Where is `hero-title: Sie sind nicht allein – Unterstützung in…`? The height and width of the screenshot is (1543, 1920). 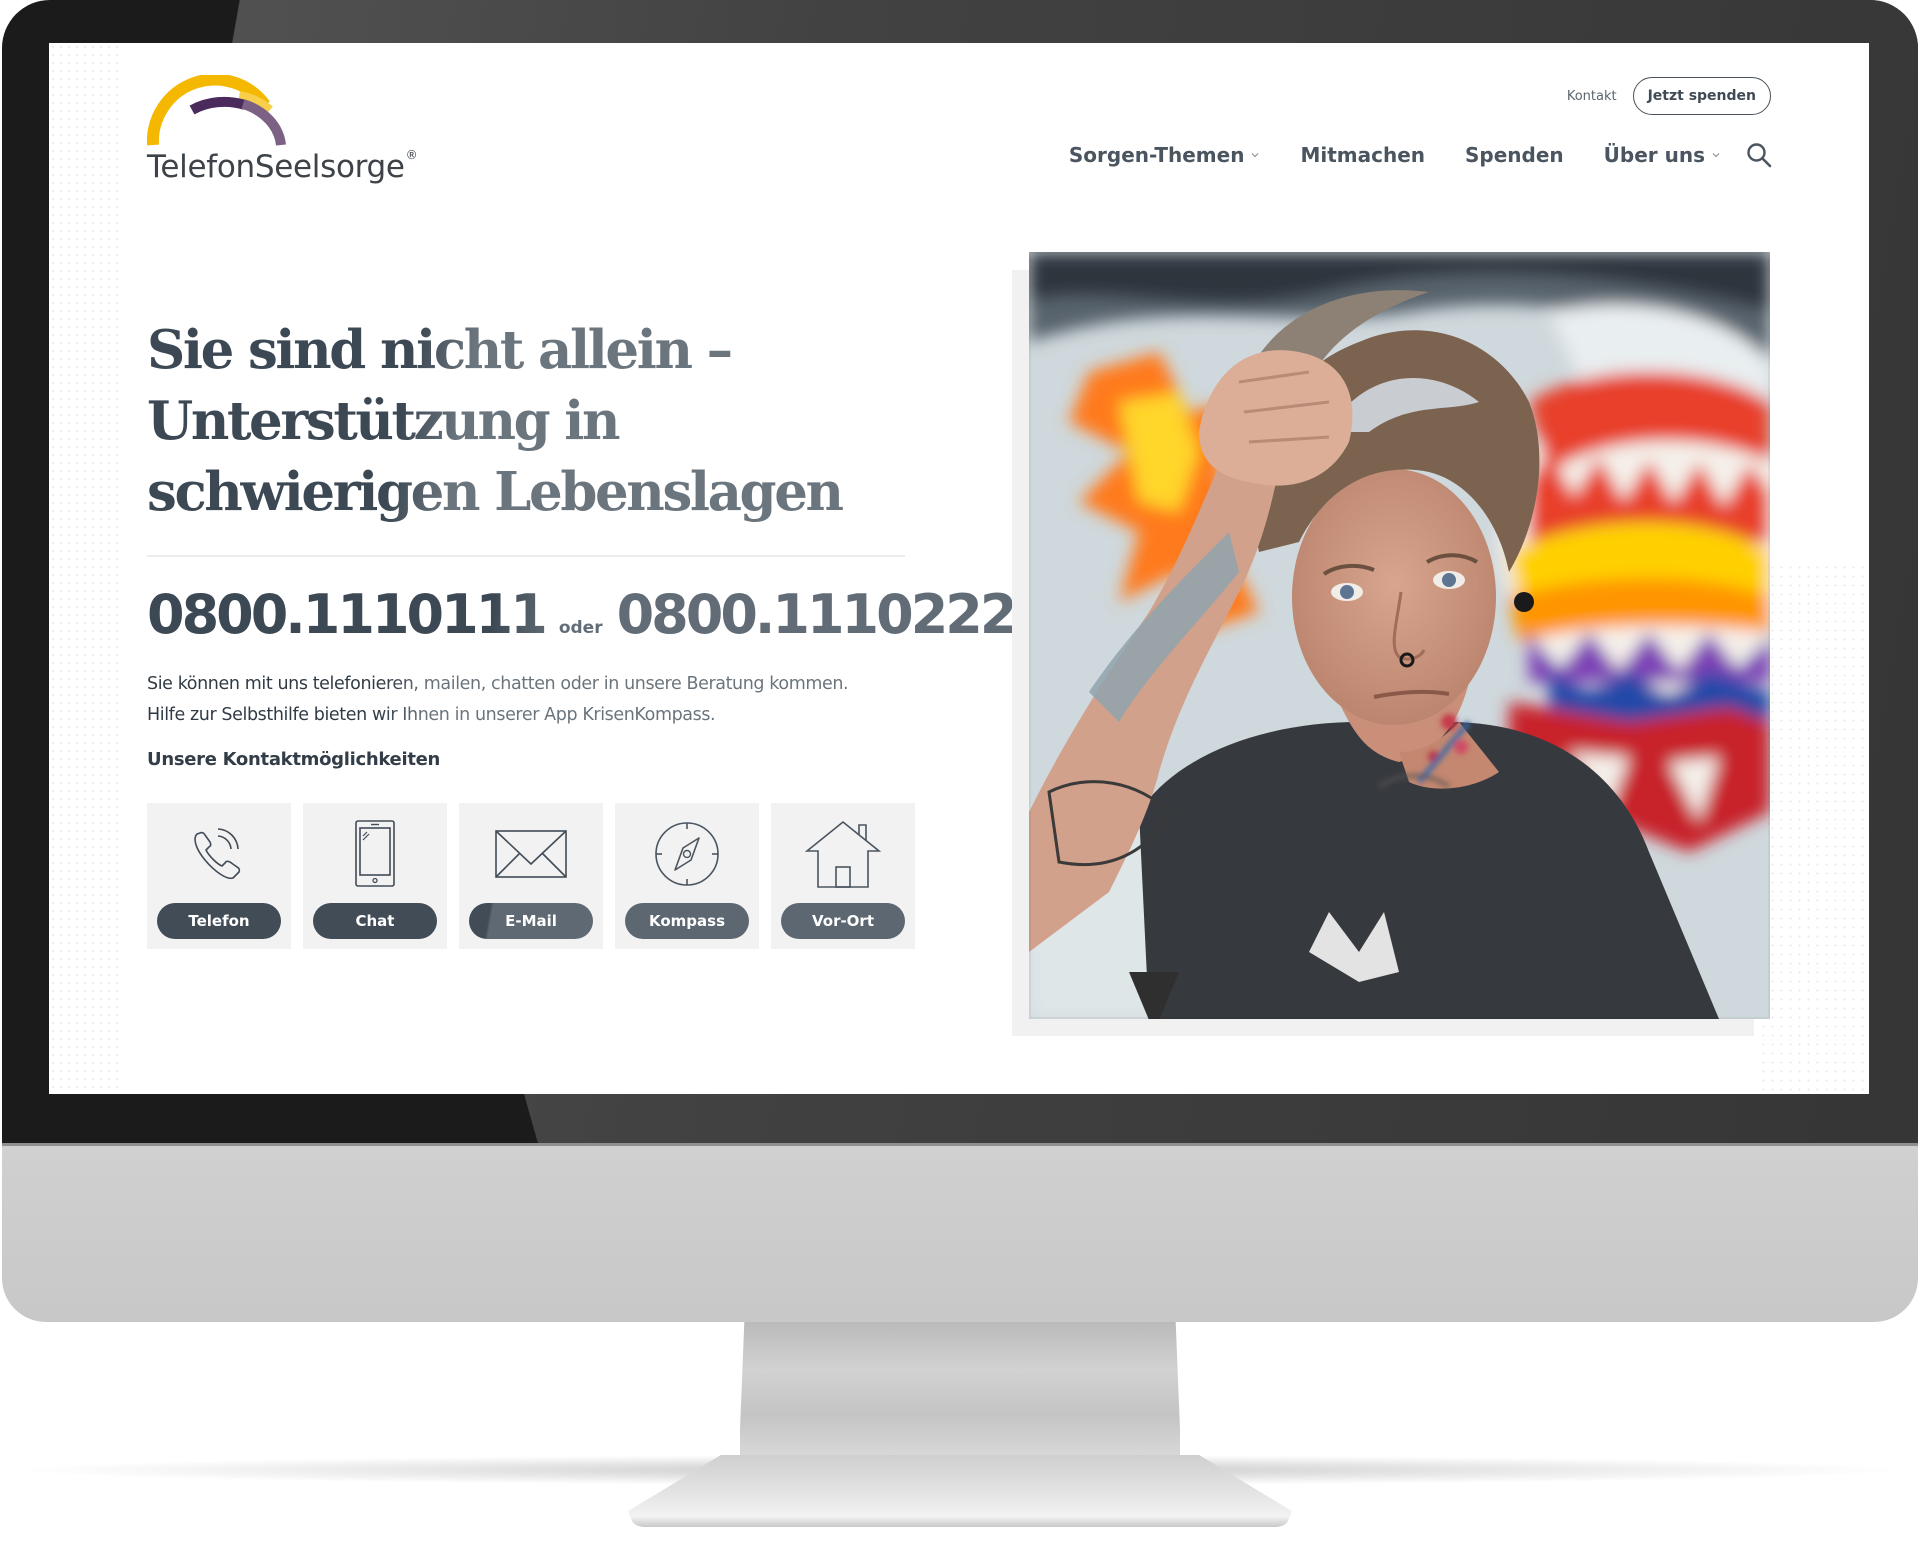 hero-title: Sie sind nicht allein – Unterstützung in… is located at coordinates (507, 421).